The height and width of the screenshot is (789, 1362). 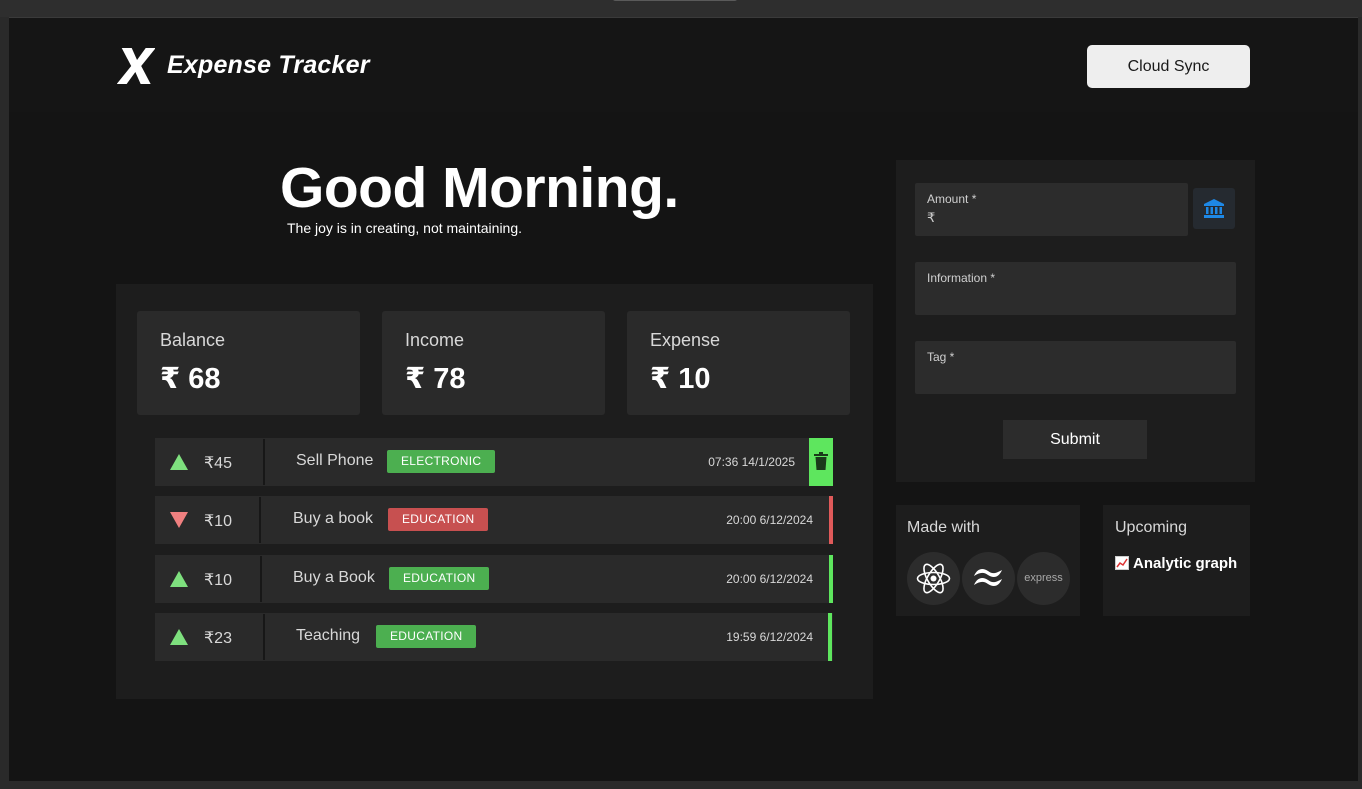 I want to click on upcoming-item: Analytic graph, so click(x=1180, y=564).